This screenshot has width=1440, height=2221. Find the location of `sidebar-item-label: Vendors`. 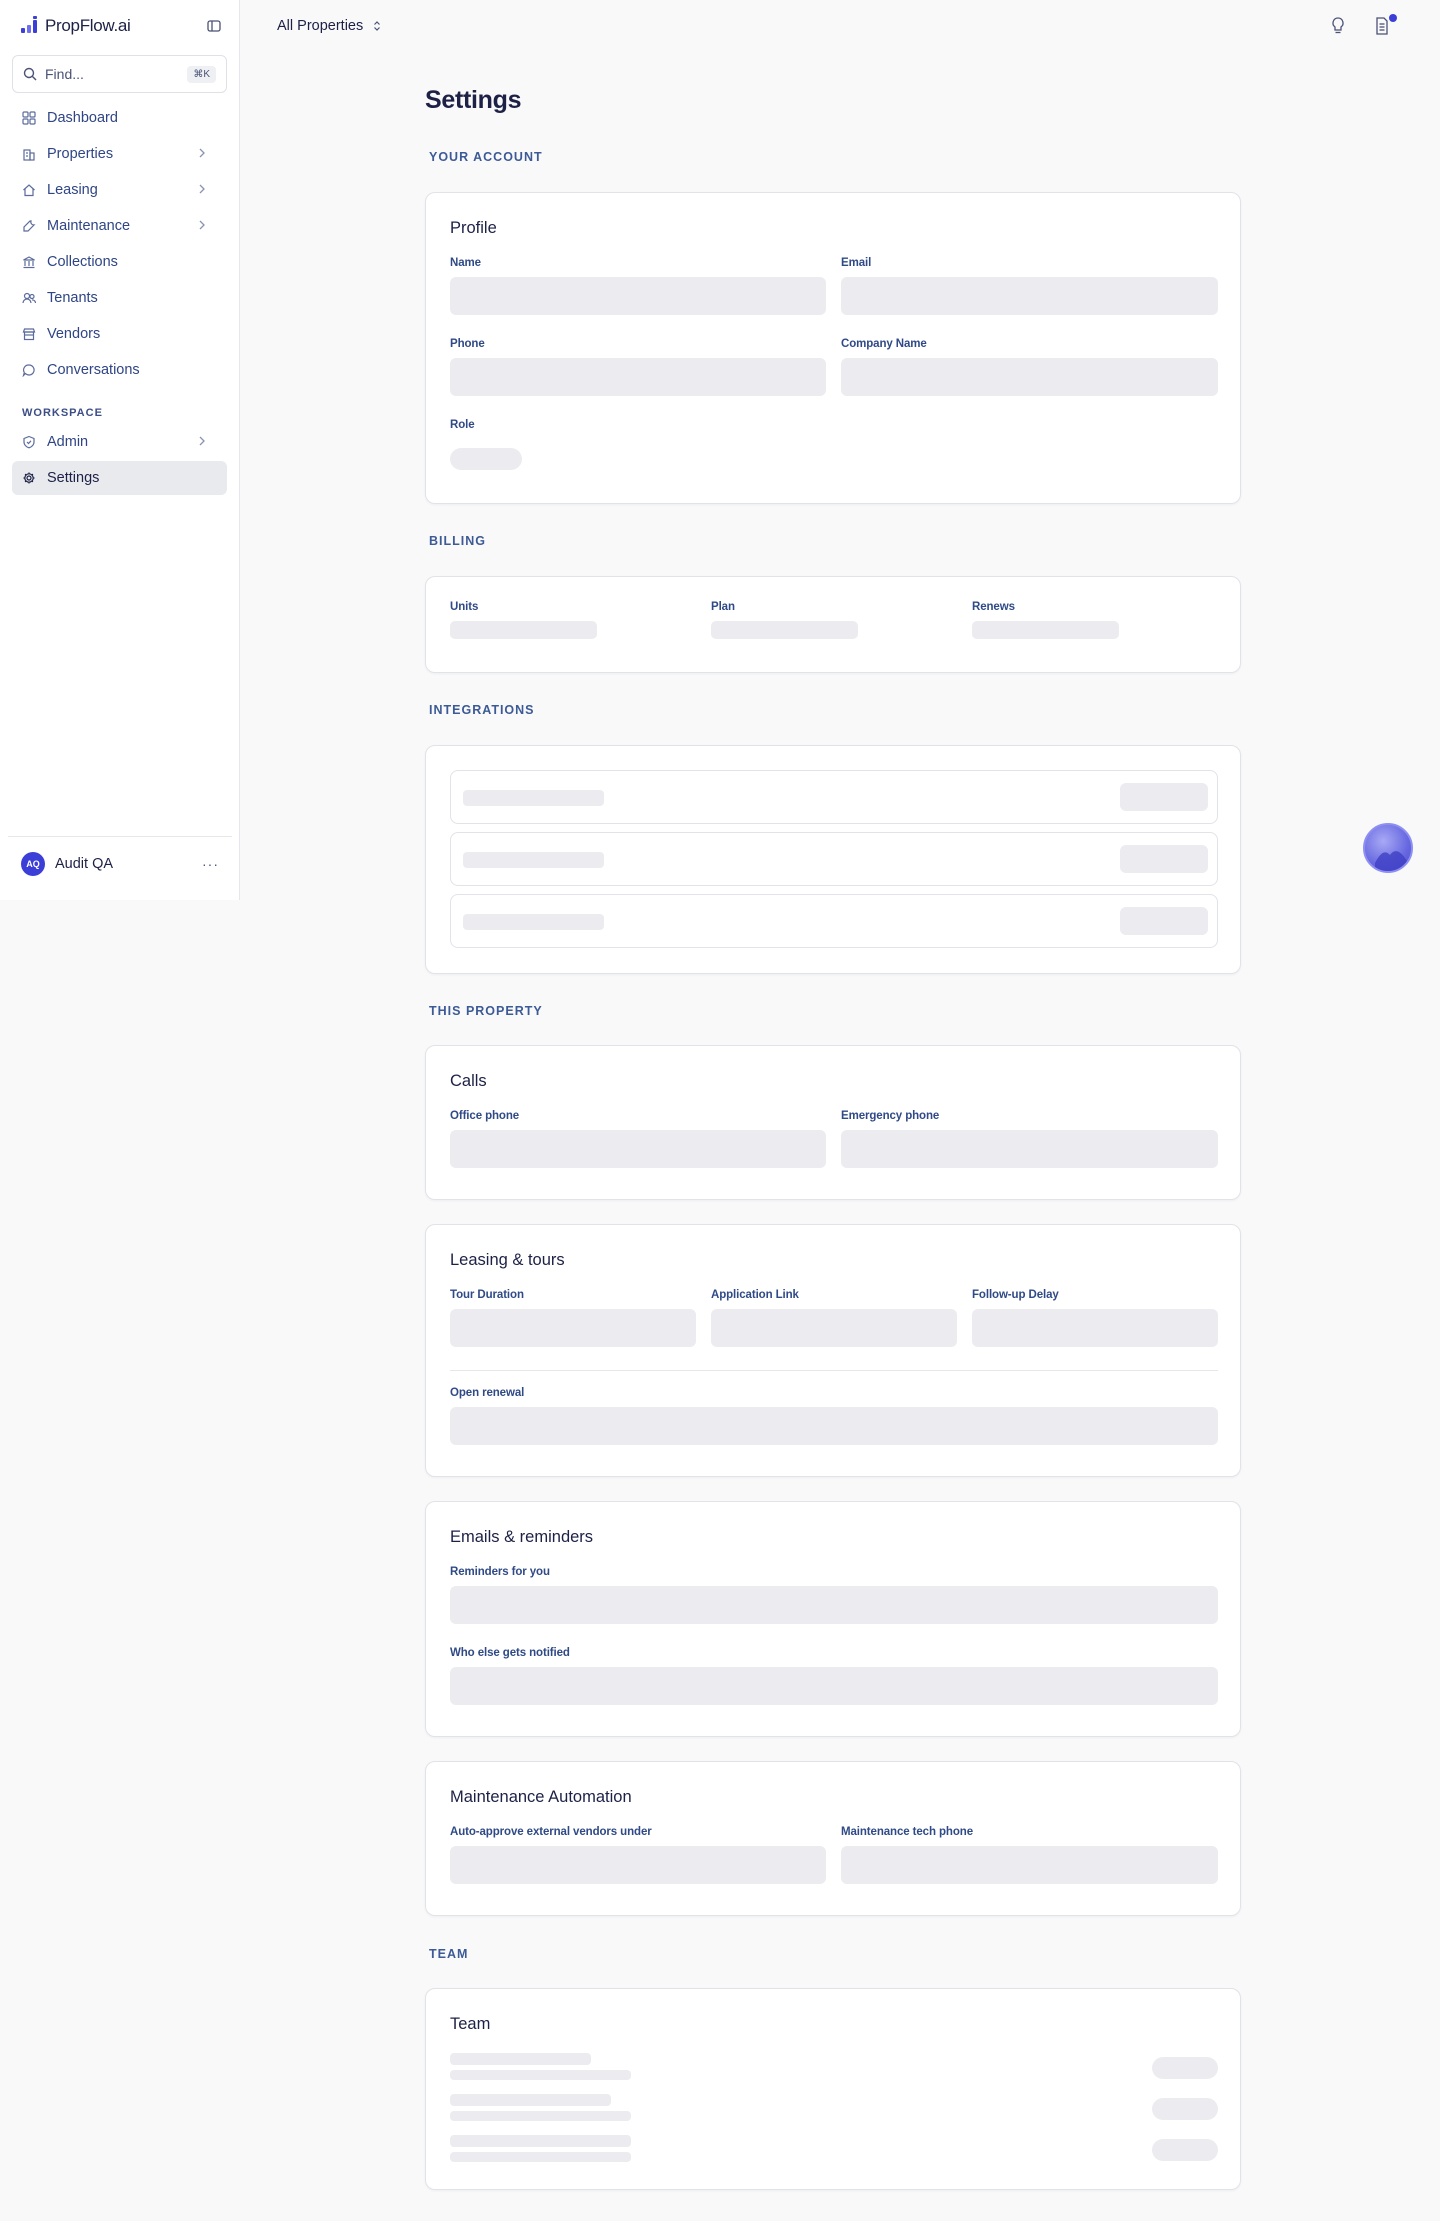

sidebar-item-label: Vendors is located at coordinates (74, 334).